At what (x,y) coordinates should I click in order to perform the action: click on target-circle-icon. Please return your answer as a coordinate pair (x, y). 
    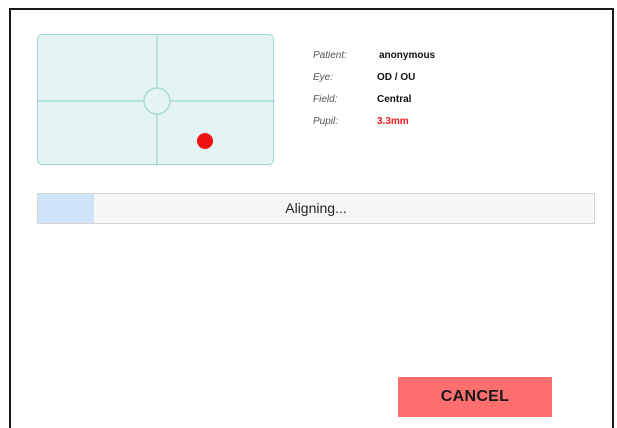
    Looking at the image, I should click on (157, 101).